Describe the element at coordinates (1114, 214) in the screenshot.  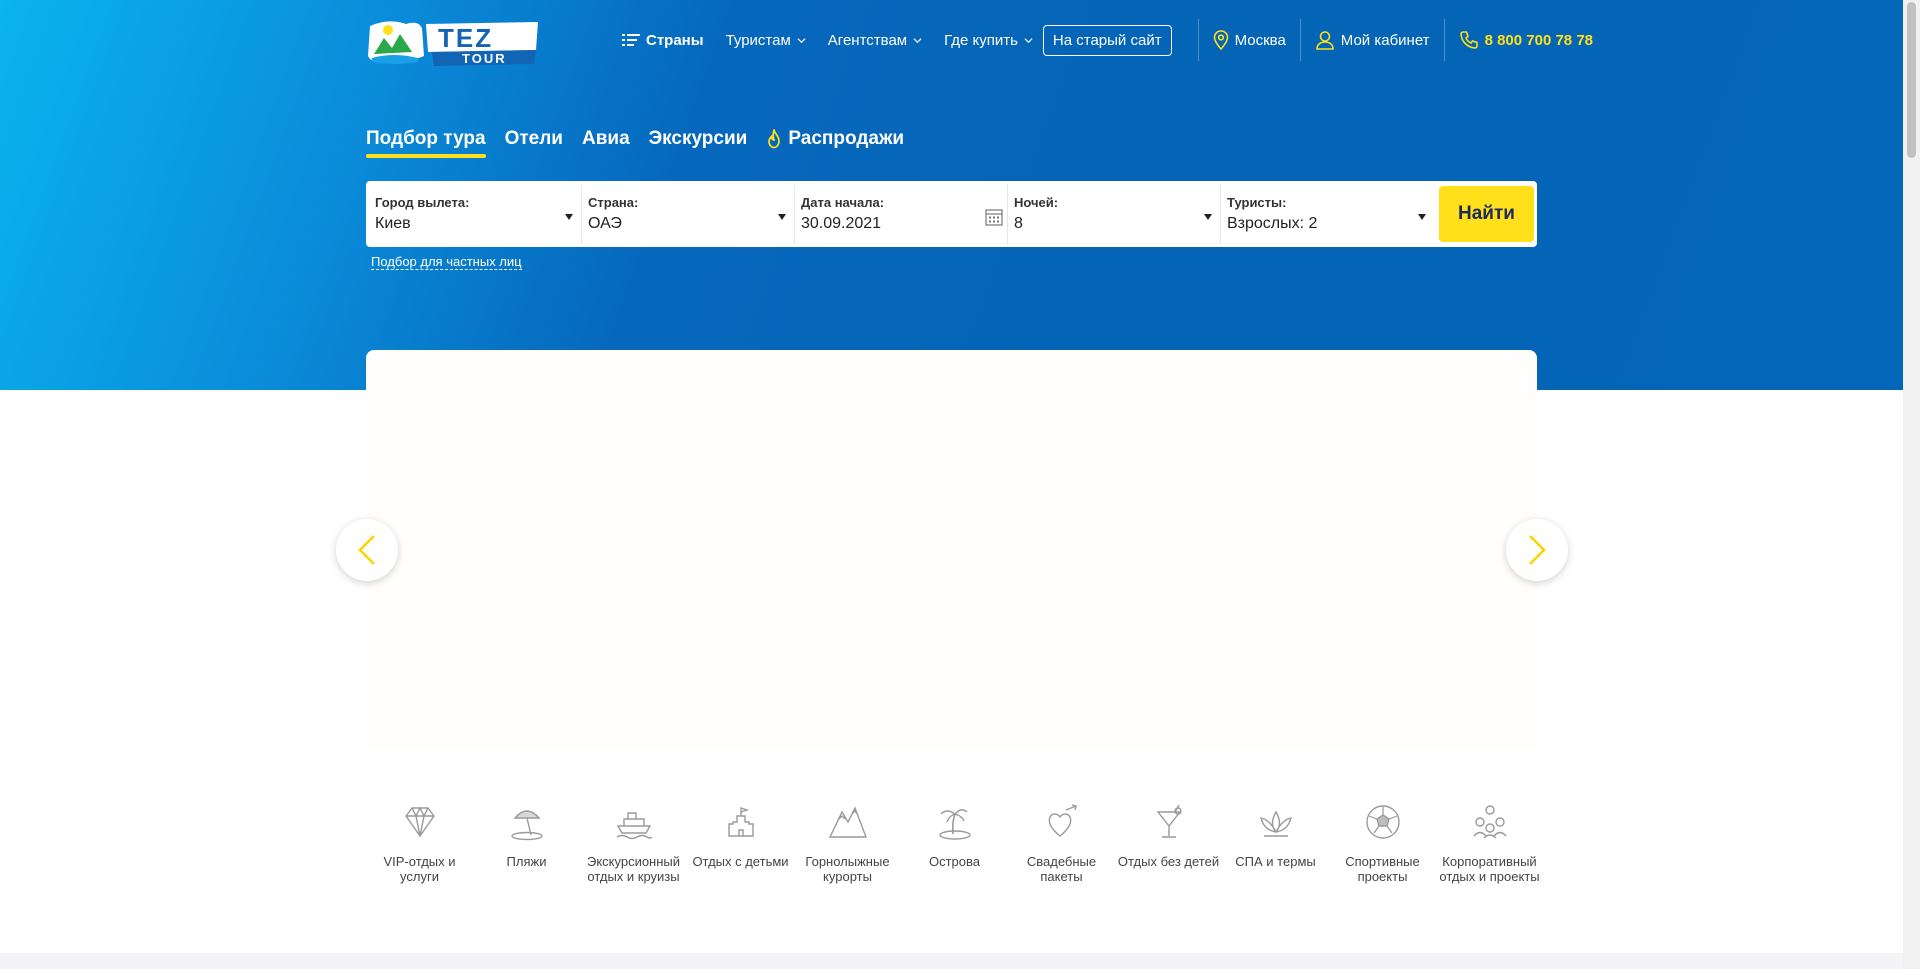
I see `nights-select: Ночей: 8` at that location.